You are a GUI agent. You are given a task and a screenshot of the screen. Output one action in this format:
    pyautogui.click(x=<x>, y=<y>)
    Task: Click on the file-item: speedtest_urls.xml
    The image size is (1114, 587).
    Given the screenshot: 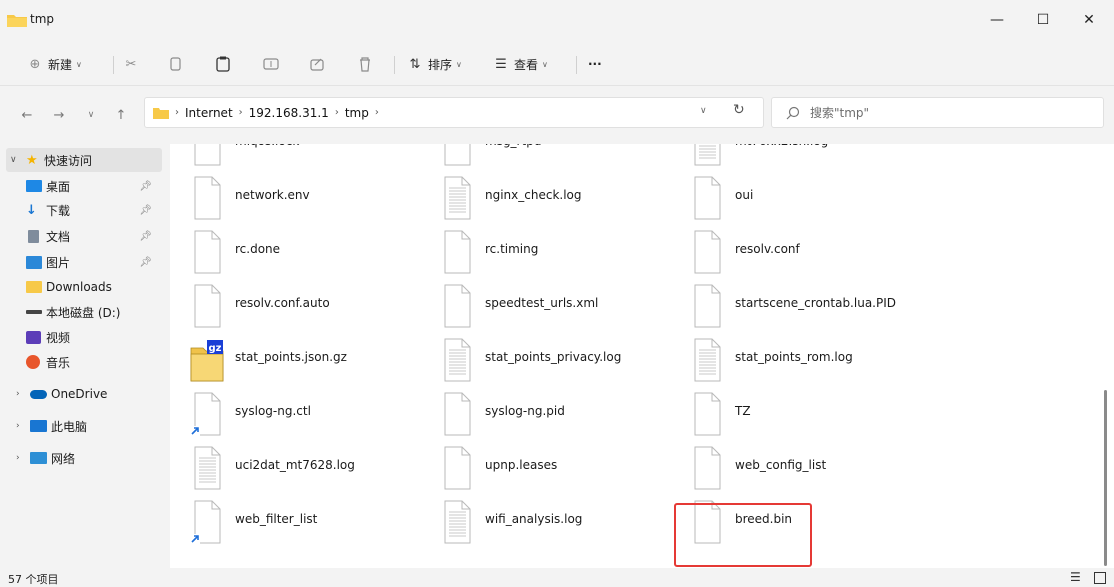 What is the action you would take?
    pyautogui.click(x=560, y=306)
    